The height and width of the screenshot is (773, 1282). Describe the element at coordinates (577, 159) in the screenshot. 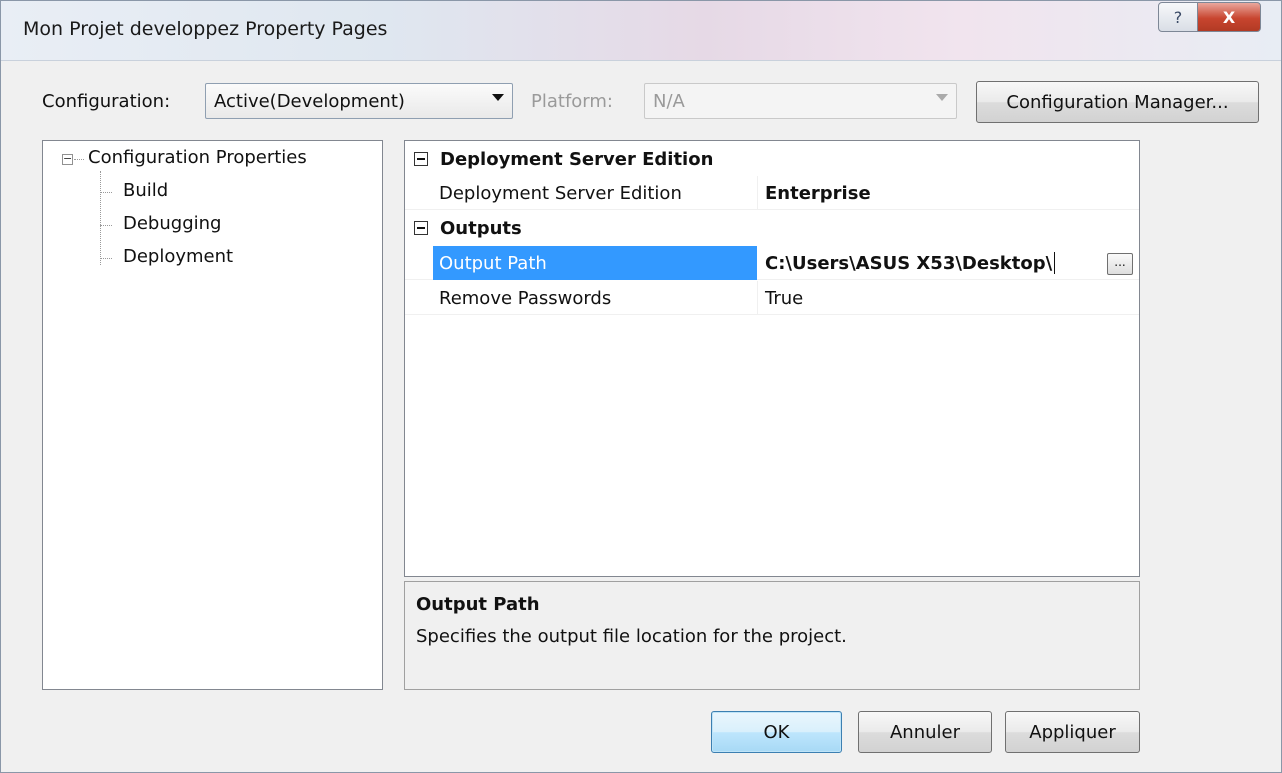

I see `category-label: Deployment Server Edition` at that location.